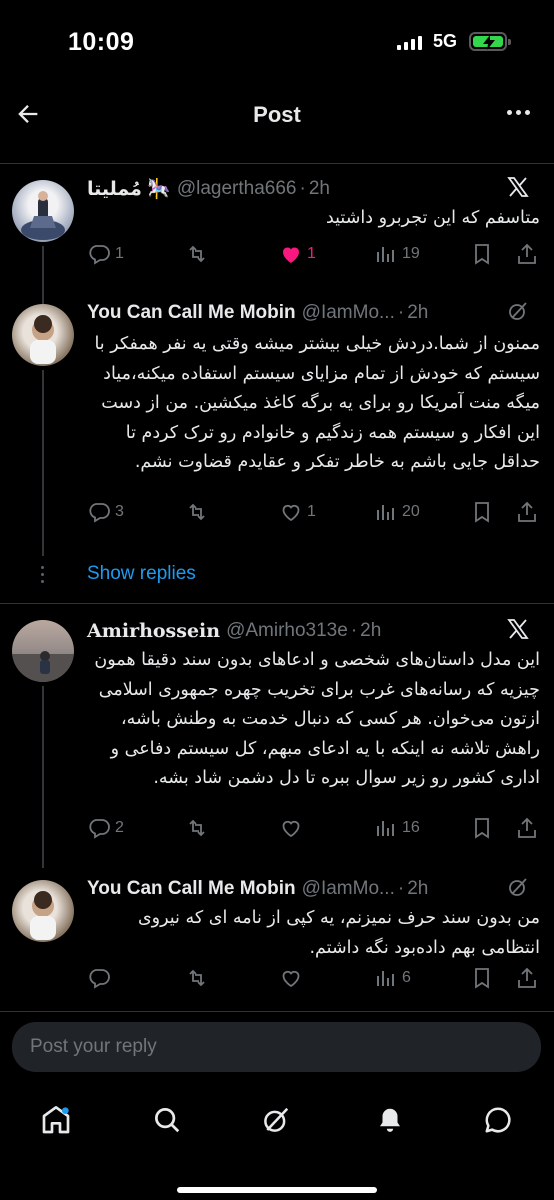 Image resolution: width=554 pixels, height=1200 pixels. I want to click on bottom-tab-bar, so click(277, 1145).